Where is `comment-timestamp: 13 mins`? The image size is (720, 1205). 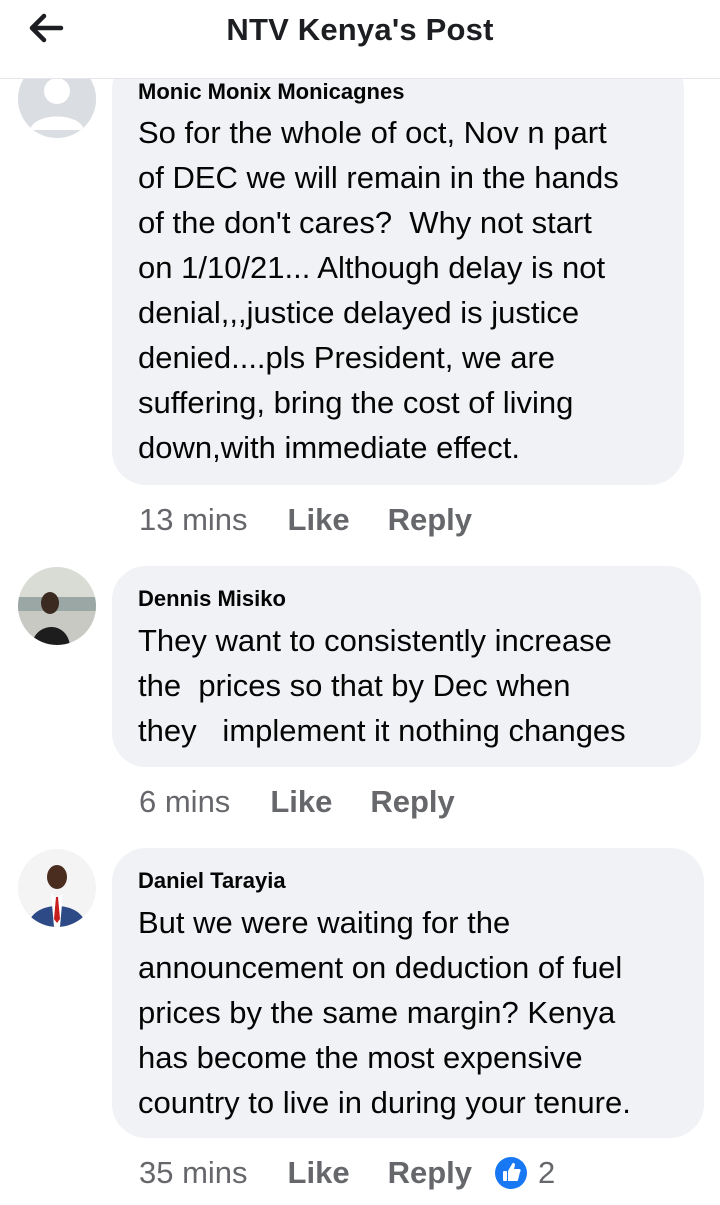 comment-timestamp: 13 mins is located at coordinates (193, 520).